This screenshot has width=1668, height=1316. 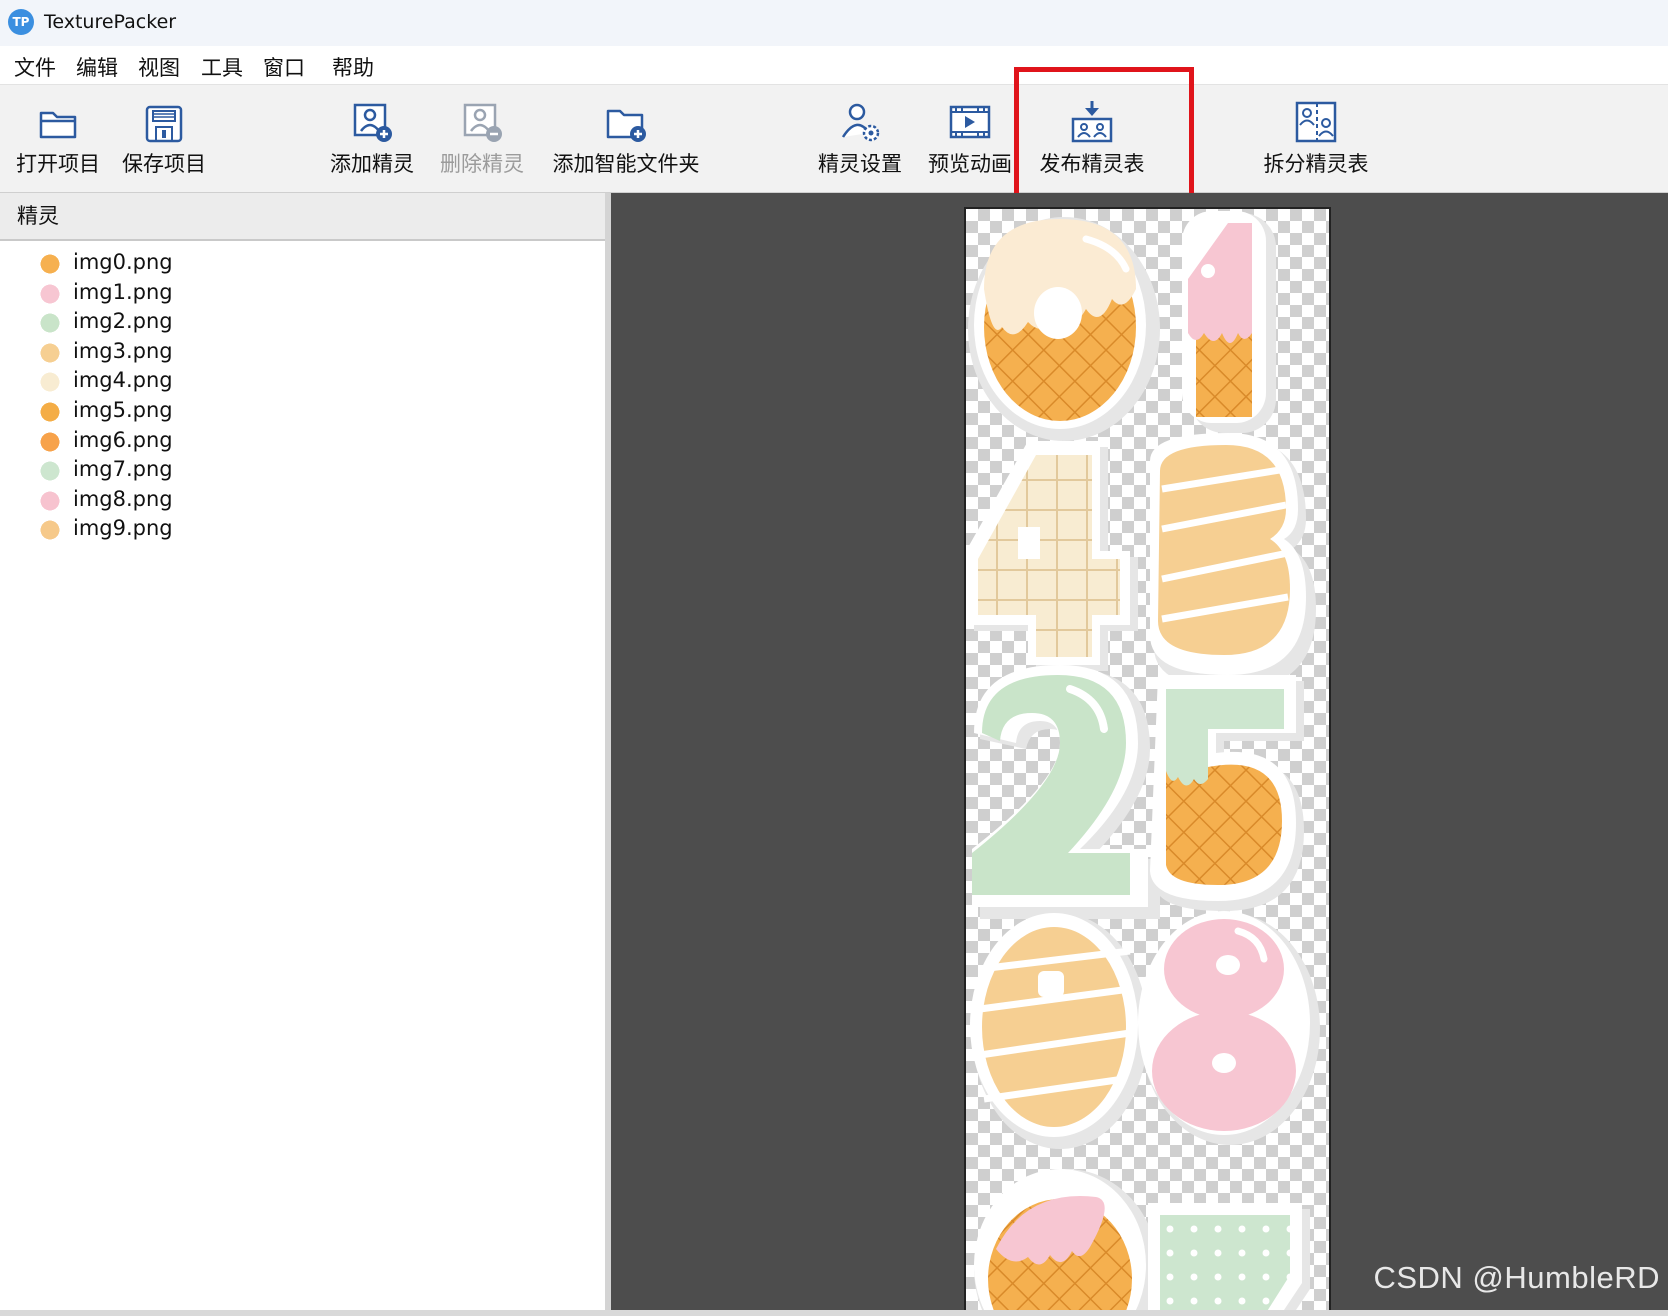 What do you see at coordinates (300, 470) in the screenshot?
I see `sprite-list-item: img7.png` at bounding box center [300, 470].